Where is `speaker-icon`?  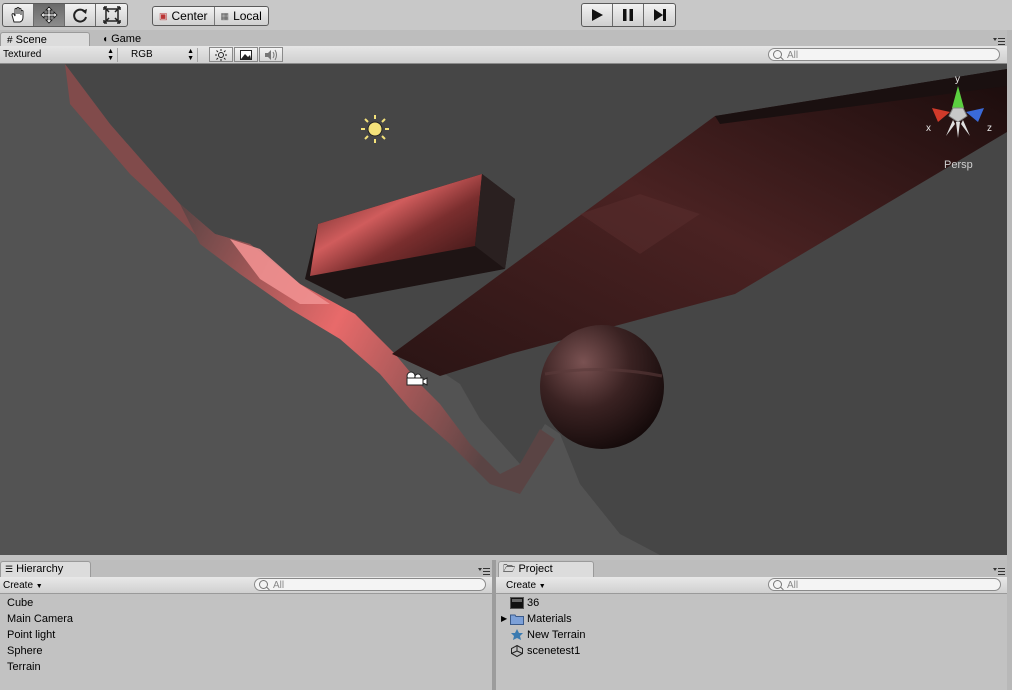
speaker-icon is located at coordinates (271, 54).